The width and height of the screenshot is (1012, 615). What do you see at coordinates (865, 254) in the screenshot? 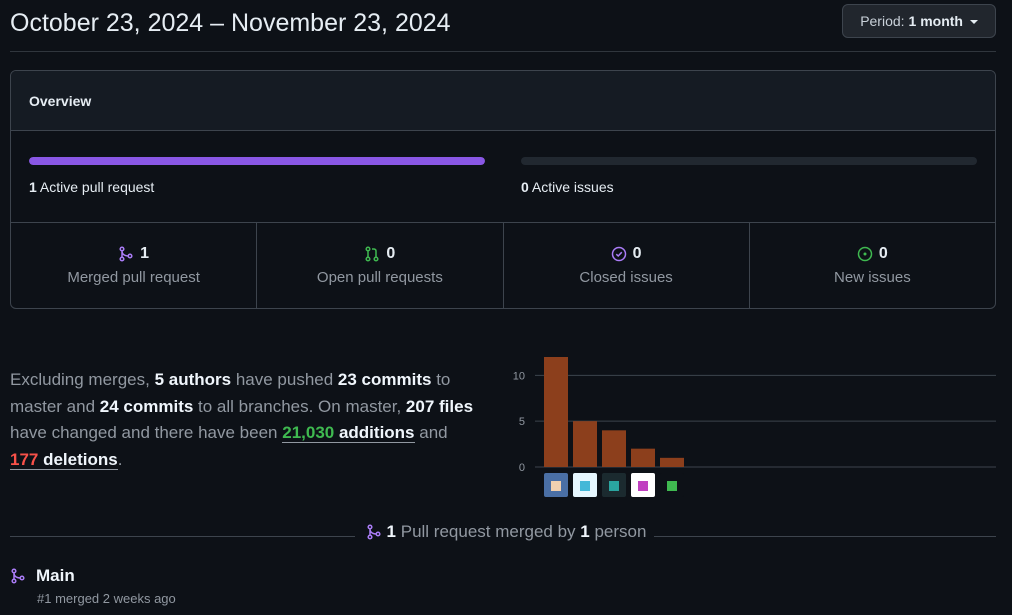
I see `issue-opened-icon` at bounding box center [865, 254].